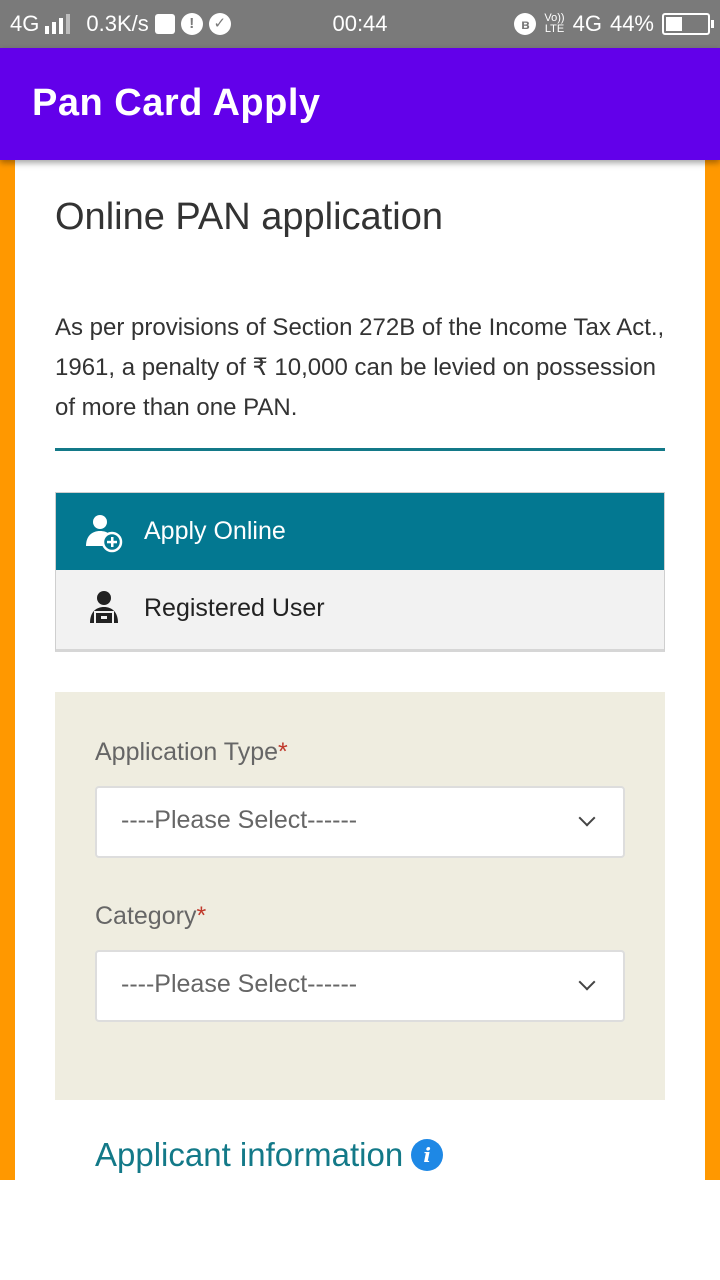 This screenshot has width=720, height=1280. What do you see at coordinates (427, 1155) in the screenshot?
I see `info-icon: i` at bounding box center [427, 1155].